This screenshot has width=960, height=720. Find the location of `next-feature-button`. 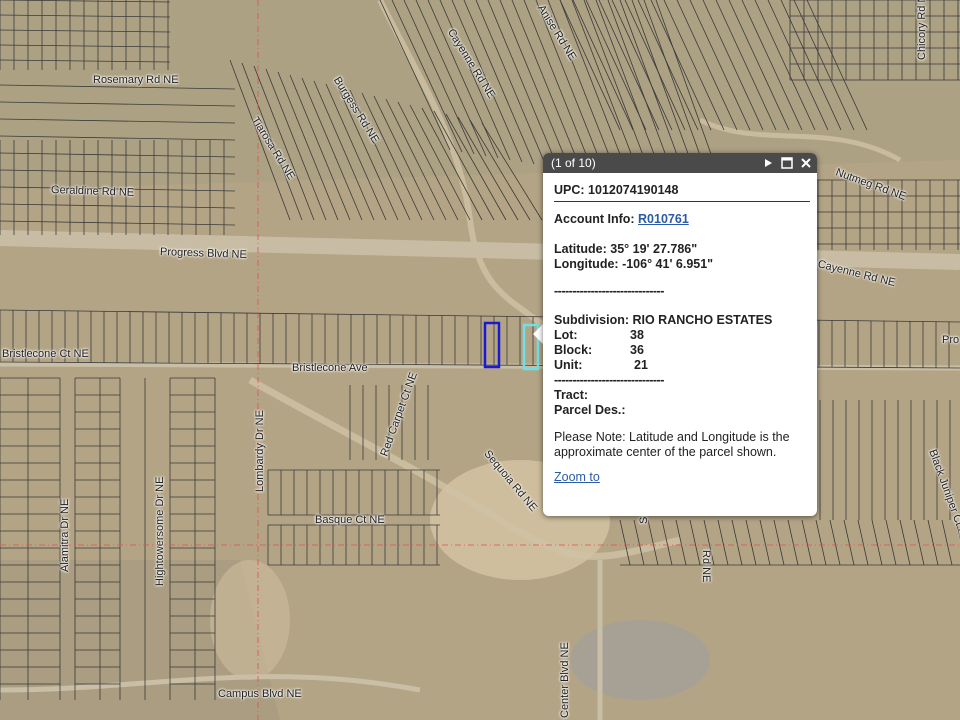

next-feature-button is located at coordinates (767, 163).